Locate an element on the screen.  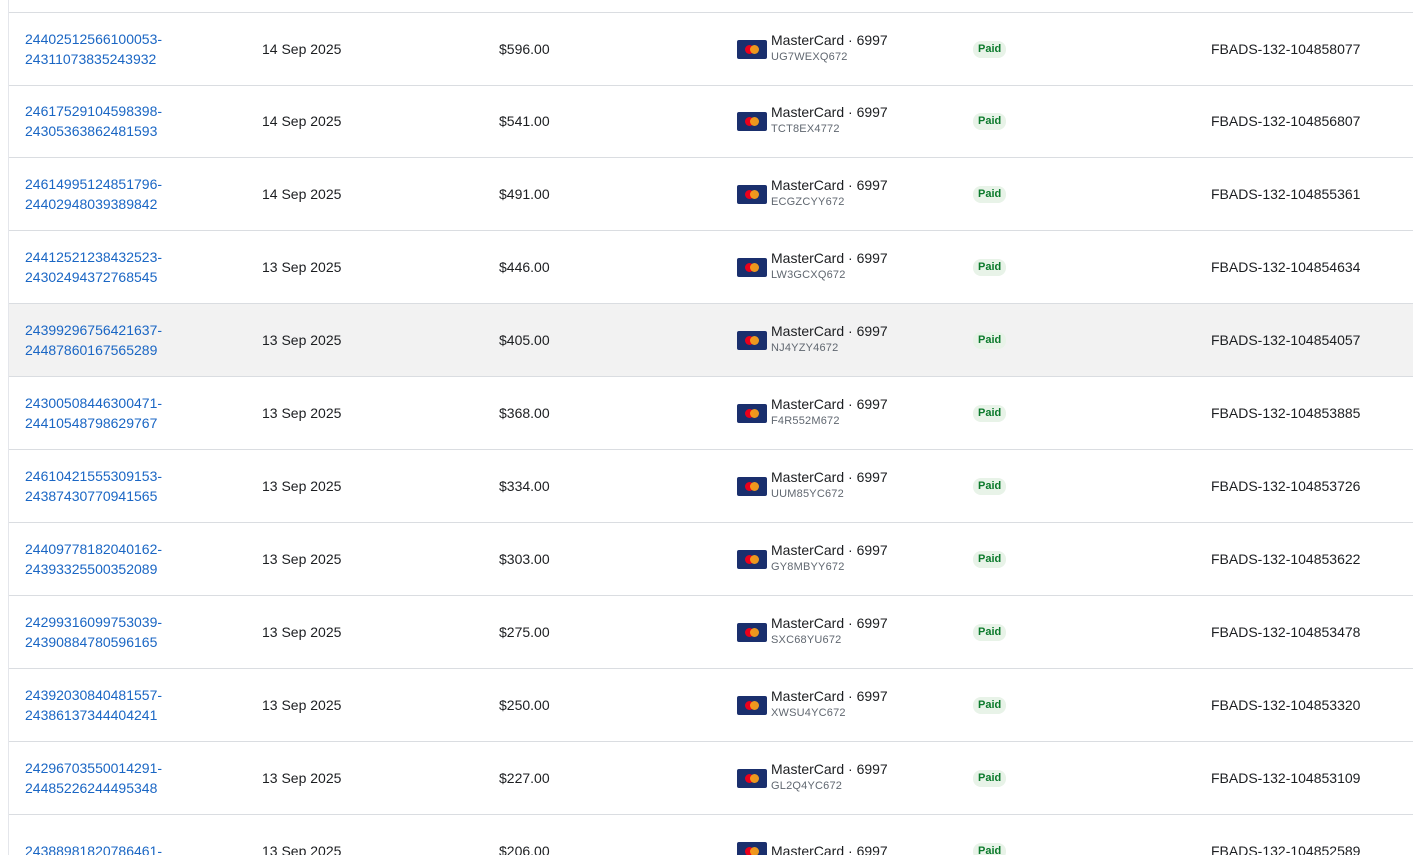
payment-method: MasterCard · 6997 SXC68YU672 is located at coordinates (847, 632).